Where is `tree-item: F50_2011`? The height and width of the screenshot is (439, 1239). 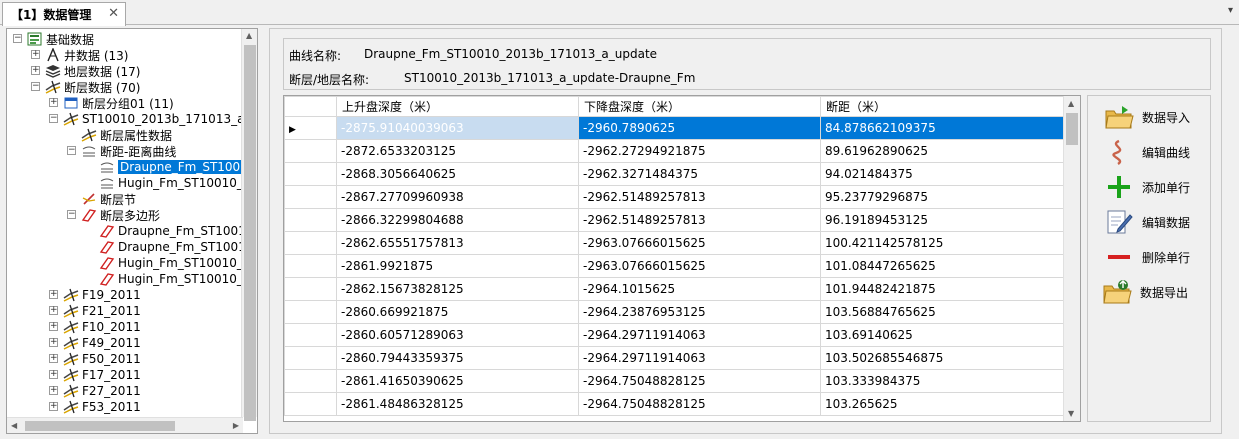 tree-item: F50_2011 is located at coordinates (102, 359).